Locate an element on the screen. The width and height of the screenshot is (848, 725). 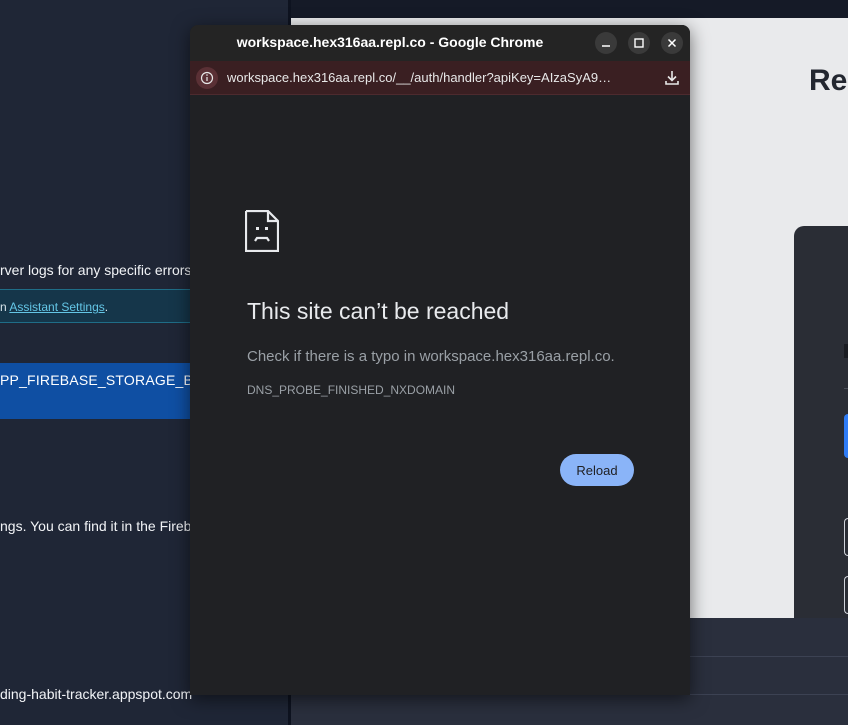
download-icon is located at coordinates (672, 78).